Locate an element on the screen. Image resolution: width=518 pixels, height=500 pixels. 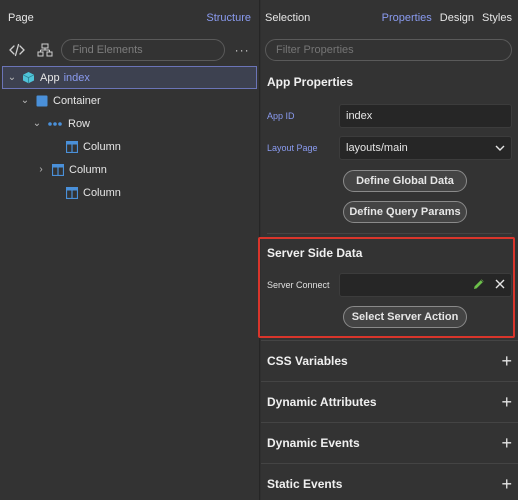
chevron-right-icon: › is located at coordinates (41, 169).